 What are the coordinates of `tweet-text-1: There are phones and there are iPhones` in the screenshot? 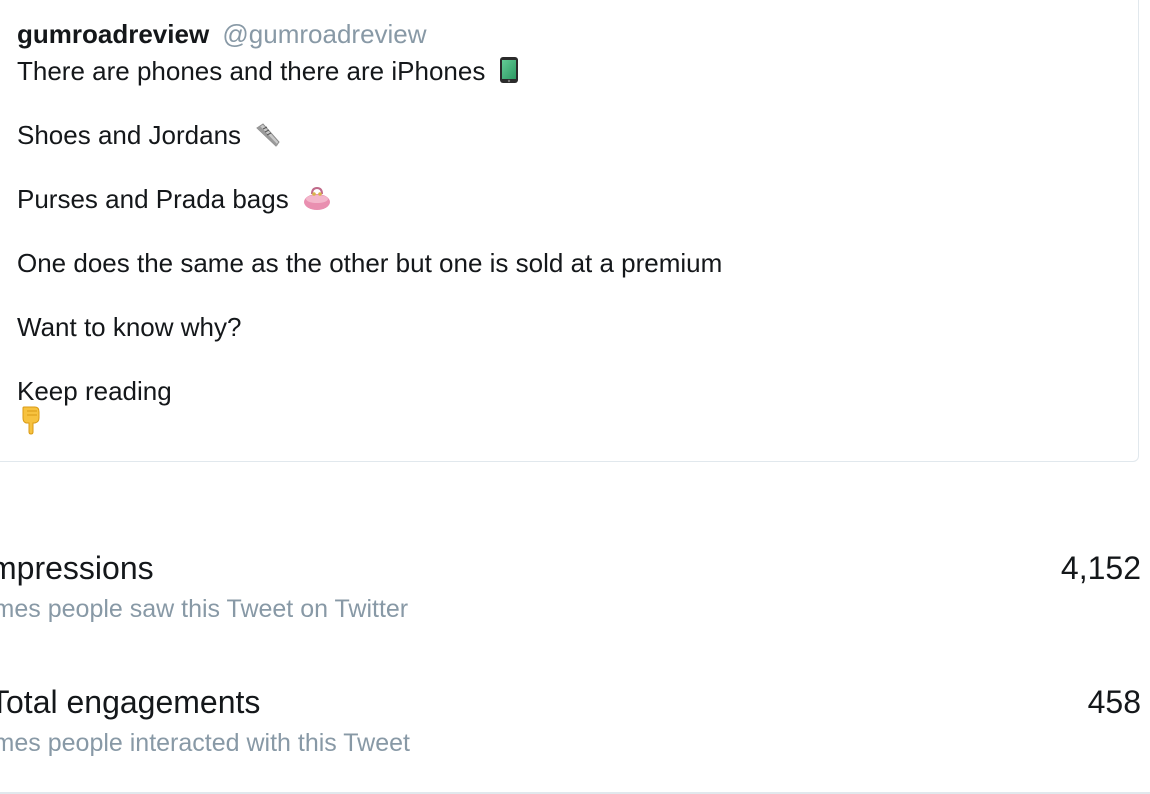 It's located at (251, 71).